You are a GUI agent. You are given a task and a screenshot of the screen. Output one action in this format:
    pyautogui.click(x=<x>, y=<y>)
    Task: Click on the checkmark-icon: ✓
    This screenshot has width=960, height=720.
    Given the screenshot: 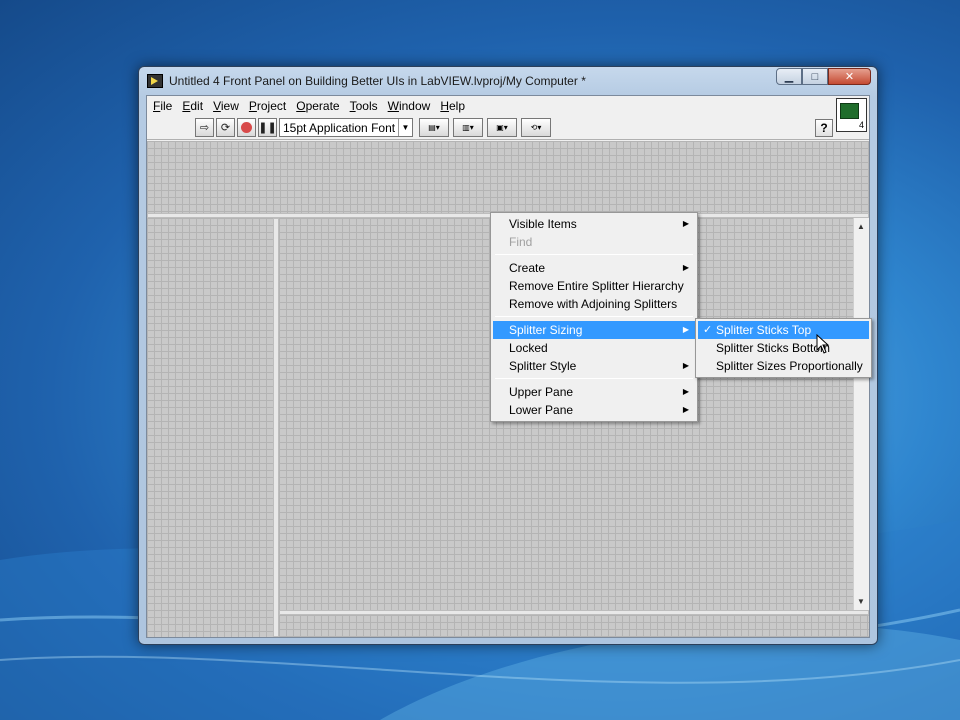 What is the action you would take?
    pyautogui.click(x=708, y=330)
    